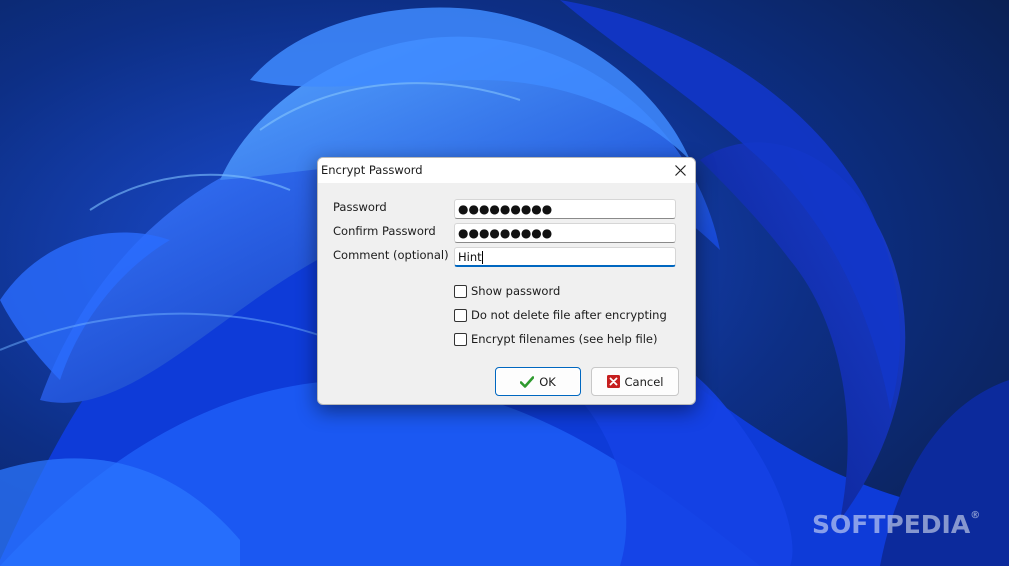 Image resolution: width=1009 pixels, height=566 pixels. I want to click on comment-value: Hint, so click(470, 257).